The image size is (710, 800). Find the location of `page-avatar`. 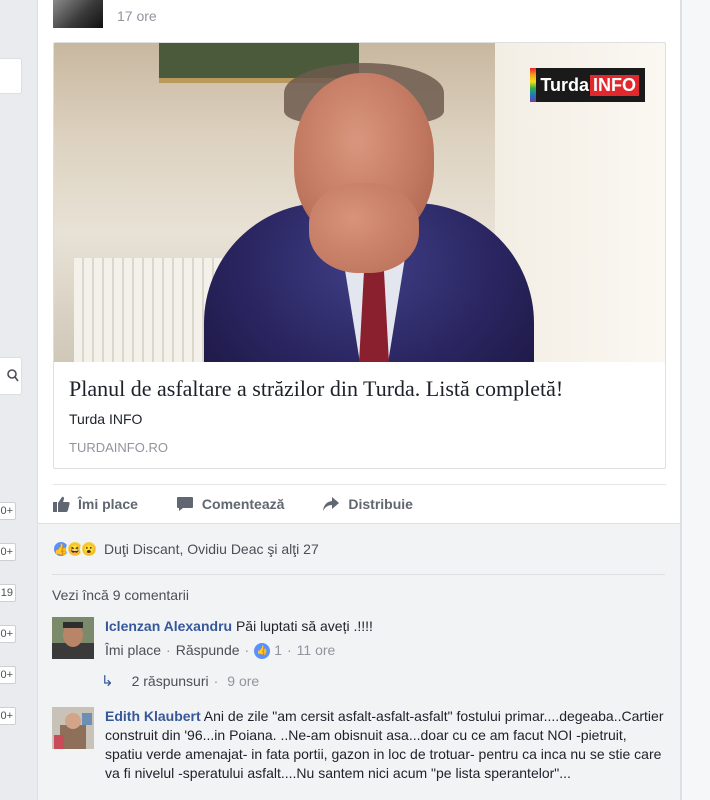

page-avatar is located at coordinates (78, 14).